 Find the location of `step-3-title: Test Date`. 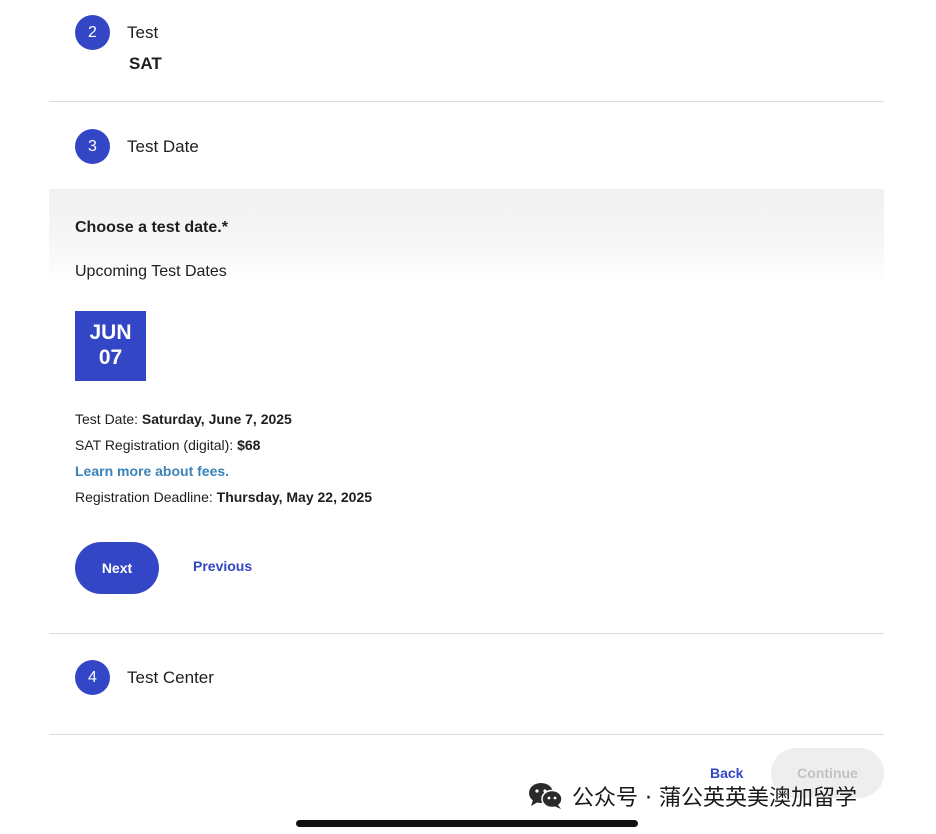

step-3-title: Test Date is located at coordinates (163, 146).